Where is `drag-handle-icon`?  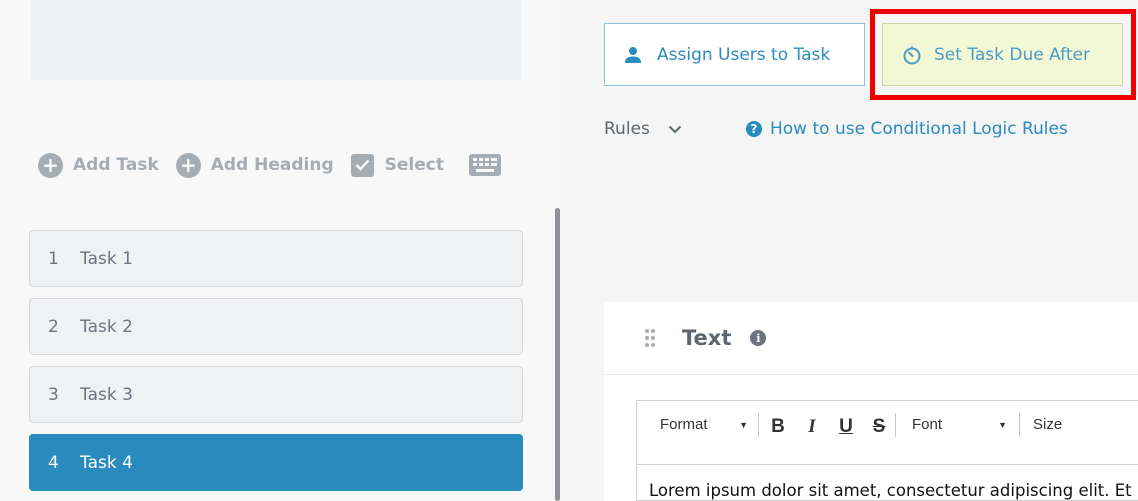 drag-handle-icon is located at coordinates (650, 338).